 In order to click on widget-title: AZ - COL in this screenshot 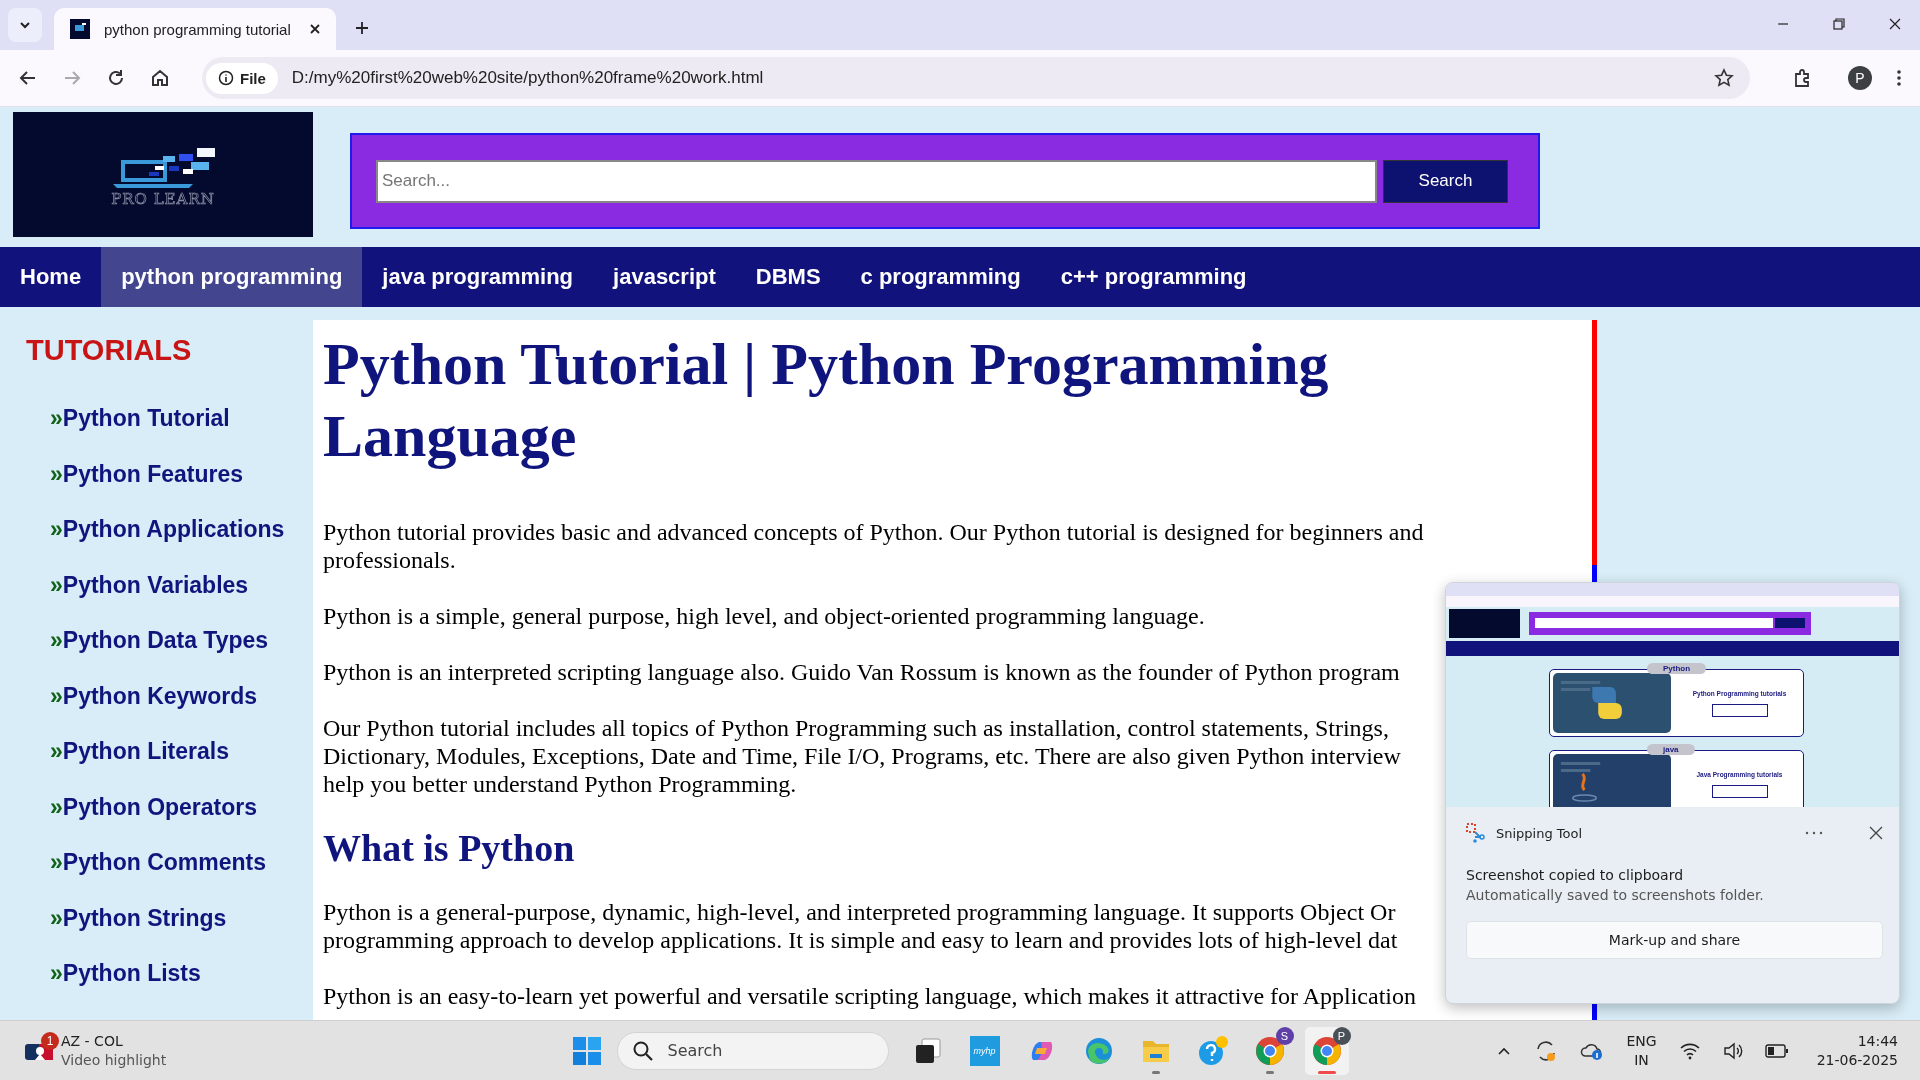, I will do `click(92, 1041)`.